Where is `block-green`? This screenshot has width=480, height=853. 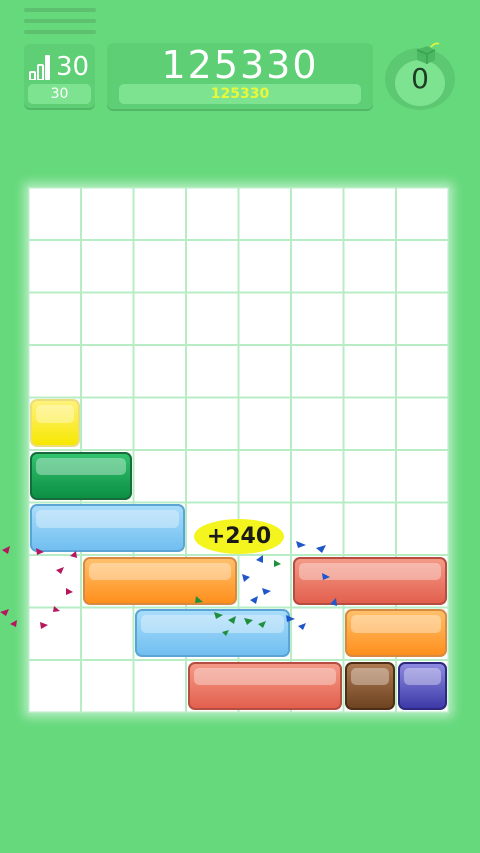
block-green is located at coordinates (81, 475).